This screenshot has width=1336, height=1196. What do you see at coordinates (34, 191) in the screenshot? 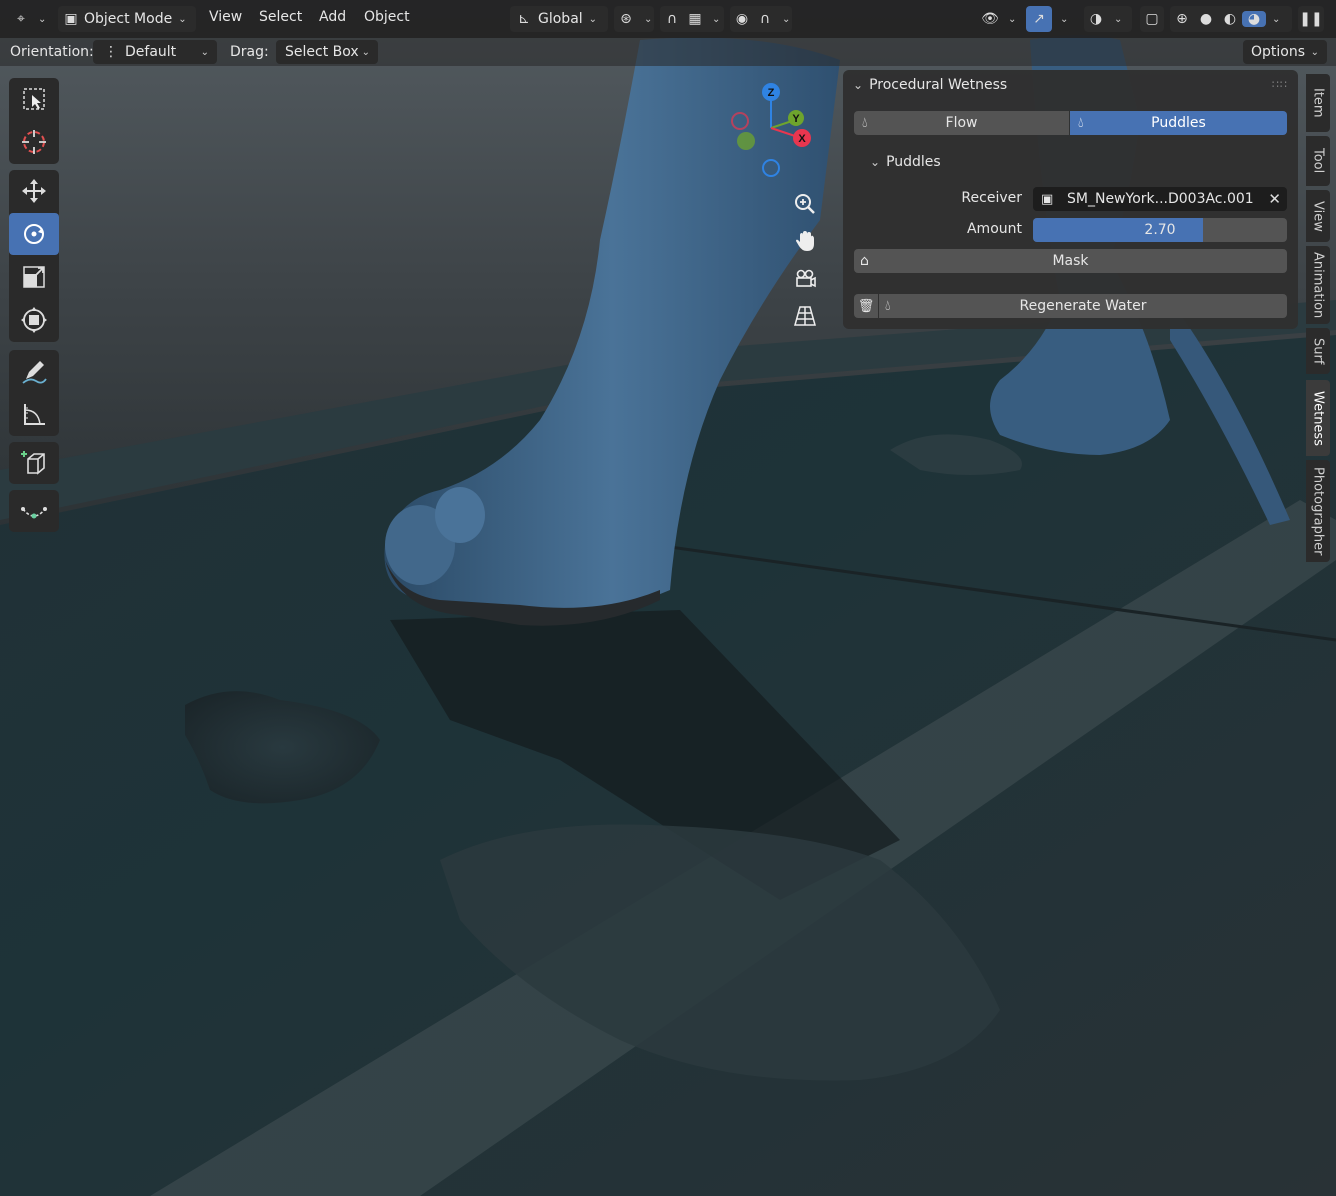
I see `move-tool` at bounding box center [34, 191].